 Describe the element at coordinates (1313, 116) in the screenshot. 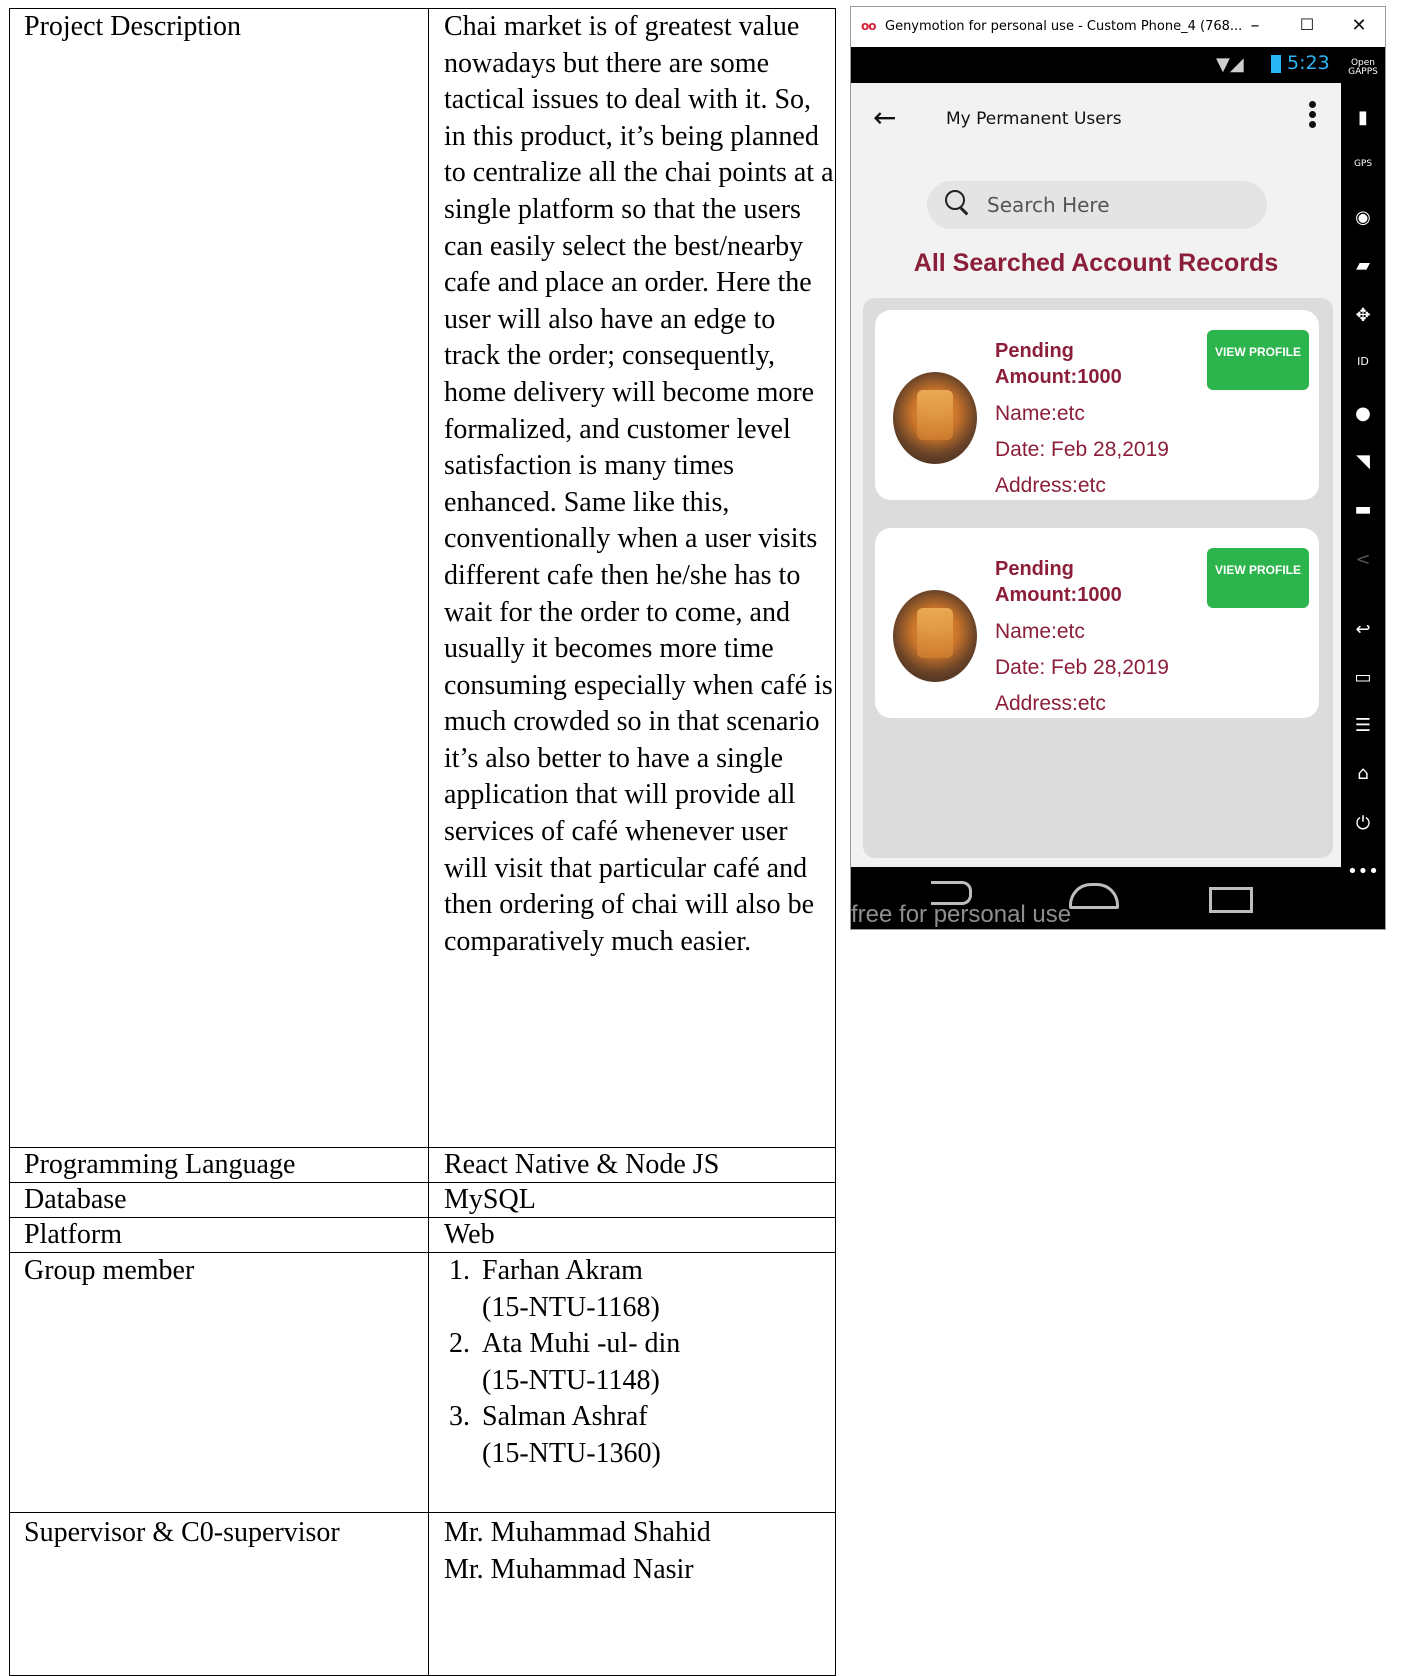

I see `overflow-menu-icon` at that location.